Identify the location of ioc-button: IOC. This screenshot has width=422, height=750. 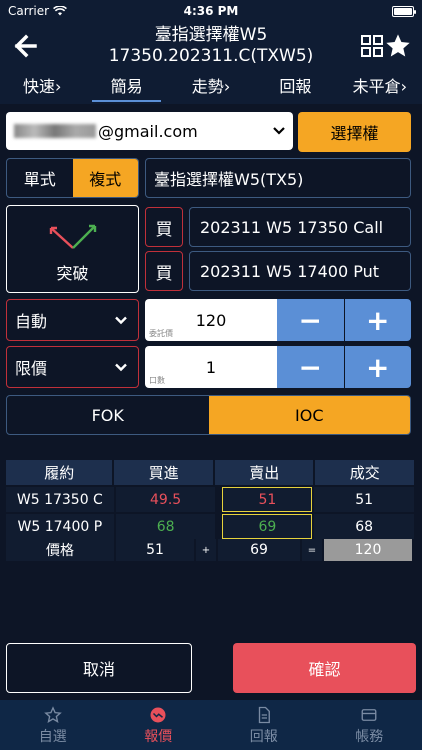
(309, 415).